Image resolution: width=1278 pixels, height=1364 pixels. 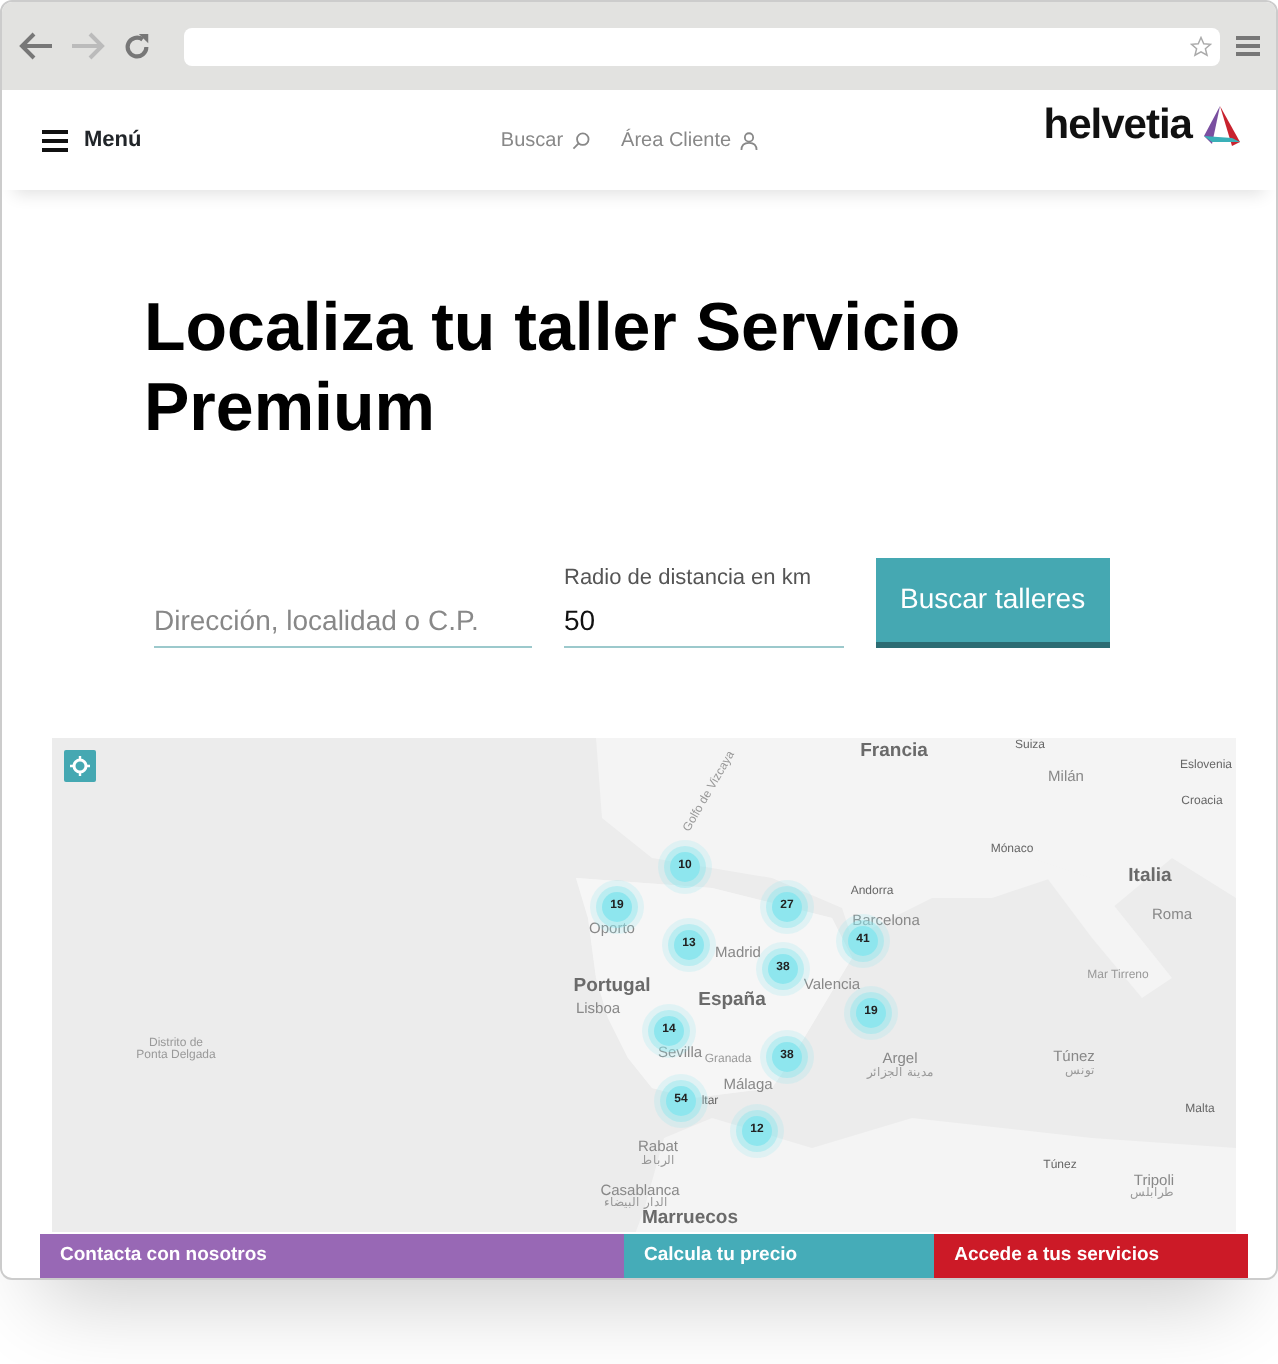 I want to click on logo-text: helvetia, so click(x=1117, y=126).